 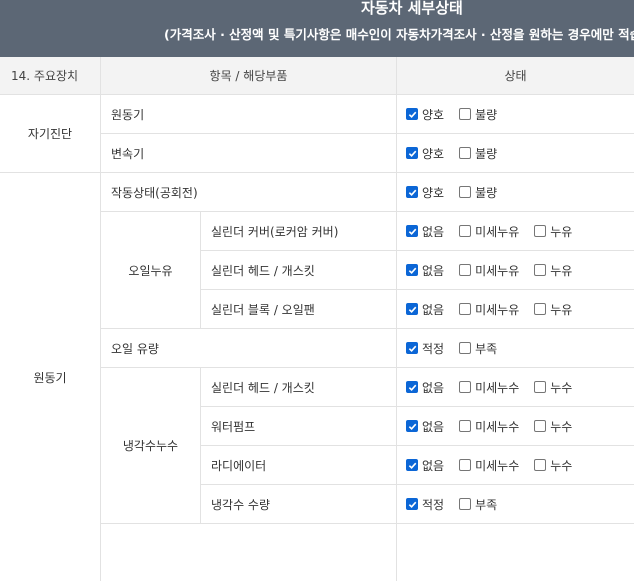 What do you see at coordinates (299, 231) in the screenshot?
I see `item-label: 실린더 커버(로커암 커버)` at bounding box center [299, 231].